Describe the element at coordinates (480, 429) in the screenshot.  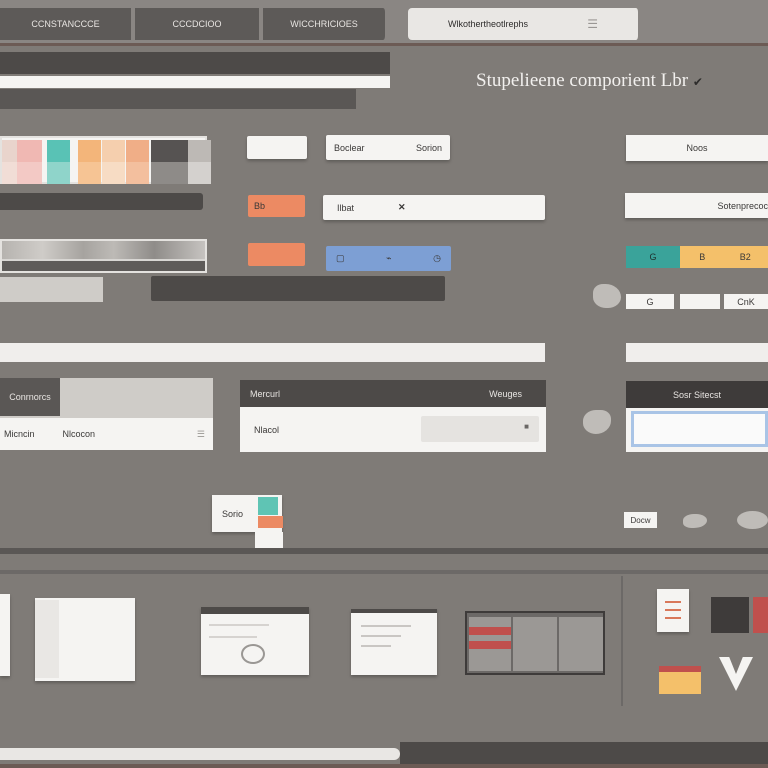
I see `mid-panel-input: ■` at that location.